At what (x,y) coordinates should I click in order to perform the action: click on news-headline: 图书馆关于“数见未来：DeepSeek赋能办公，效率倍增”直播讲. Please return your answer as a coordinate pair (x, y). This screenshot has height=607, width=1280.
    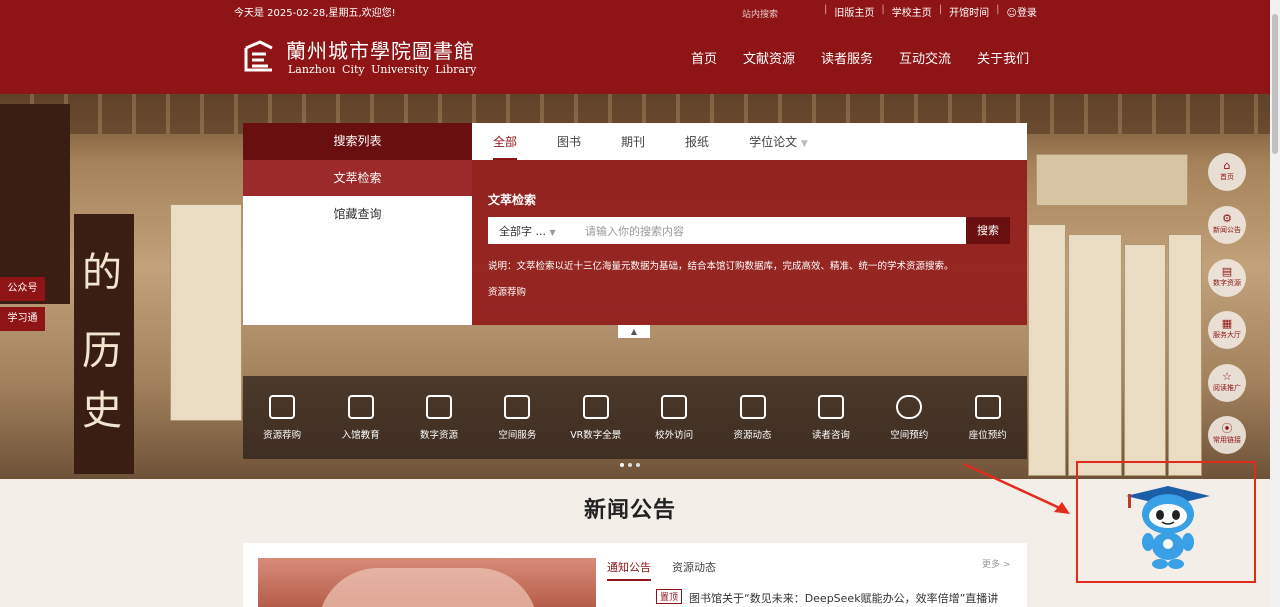
    Looking at the image, I should click on (843, 598).